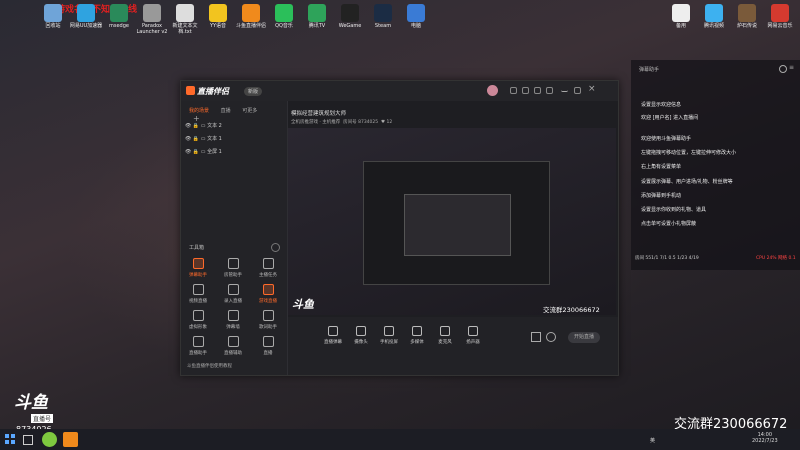  What do you see at coordinates (198, 268) in the screenshot?
I see `tool-button: 弹幕助手` at bounding box center [198, 268].